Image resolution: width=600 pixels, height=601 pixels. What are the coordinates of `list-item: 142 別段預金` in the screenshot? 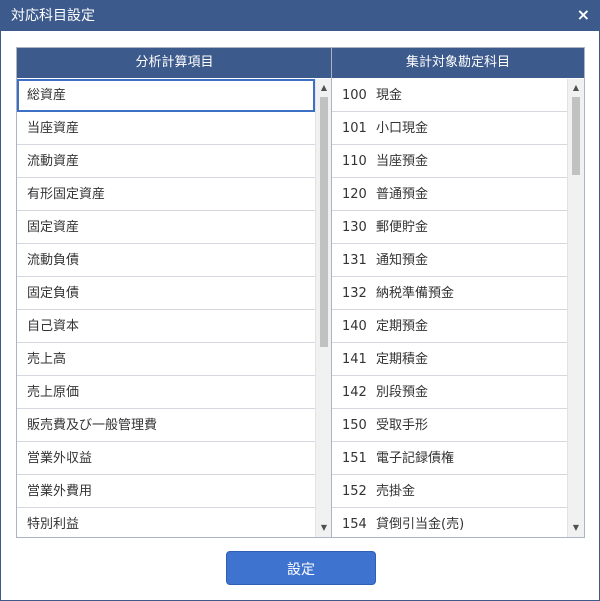 It's located at (449, 392).